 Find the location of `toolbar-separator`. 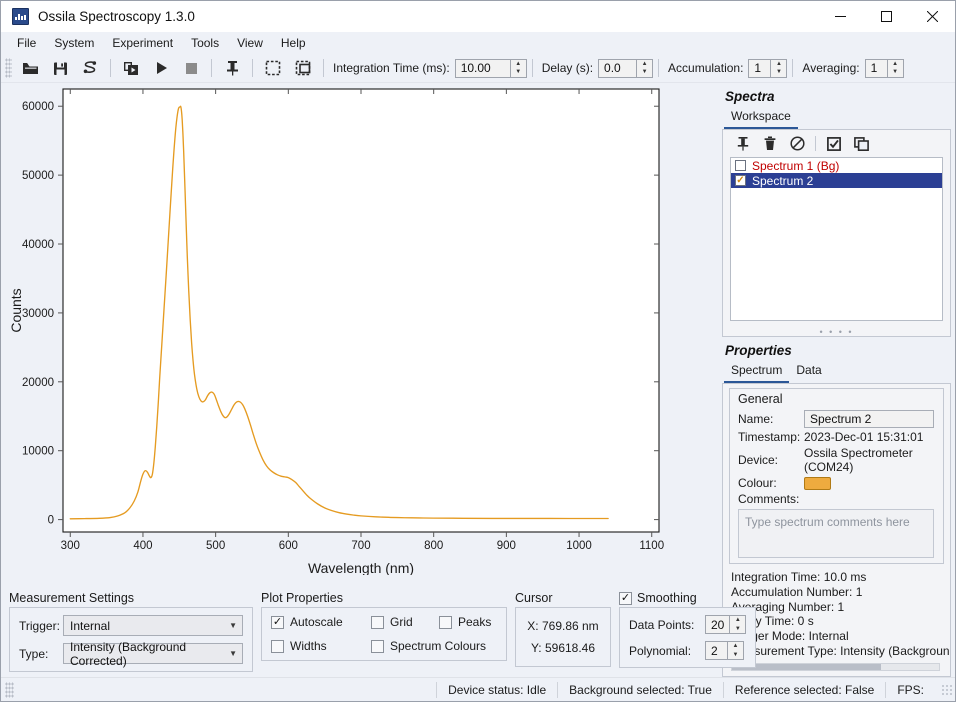

toolbar-separator is located at coordinates (110, 68).